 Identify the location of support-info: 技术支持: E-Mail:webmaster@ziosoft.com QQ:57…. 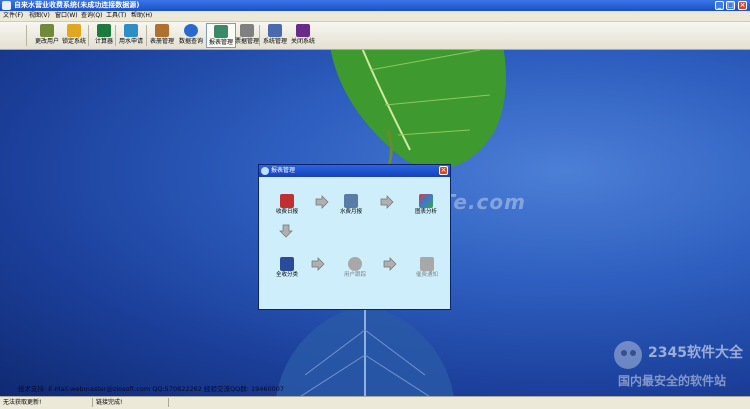
(151, 389).